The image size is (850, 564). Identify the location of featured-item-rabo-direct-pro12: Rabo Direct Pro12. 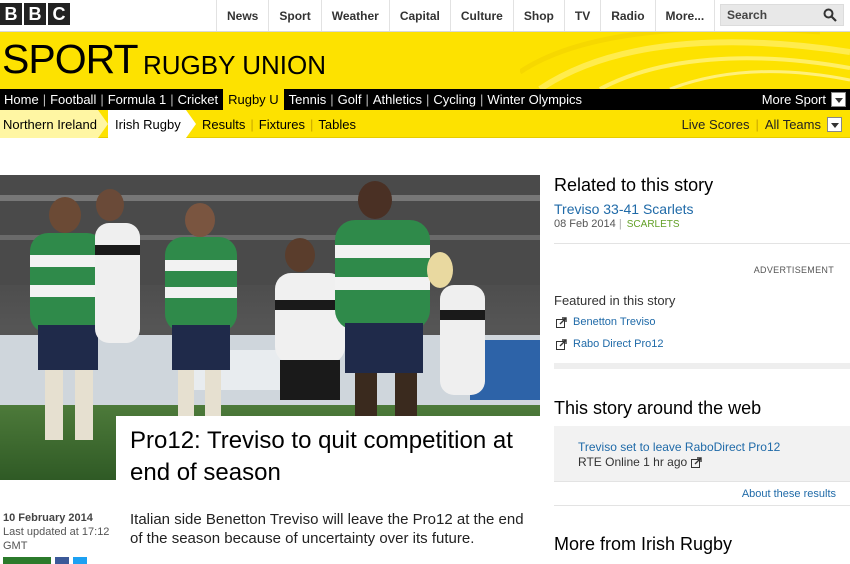
(610, 344).